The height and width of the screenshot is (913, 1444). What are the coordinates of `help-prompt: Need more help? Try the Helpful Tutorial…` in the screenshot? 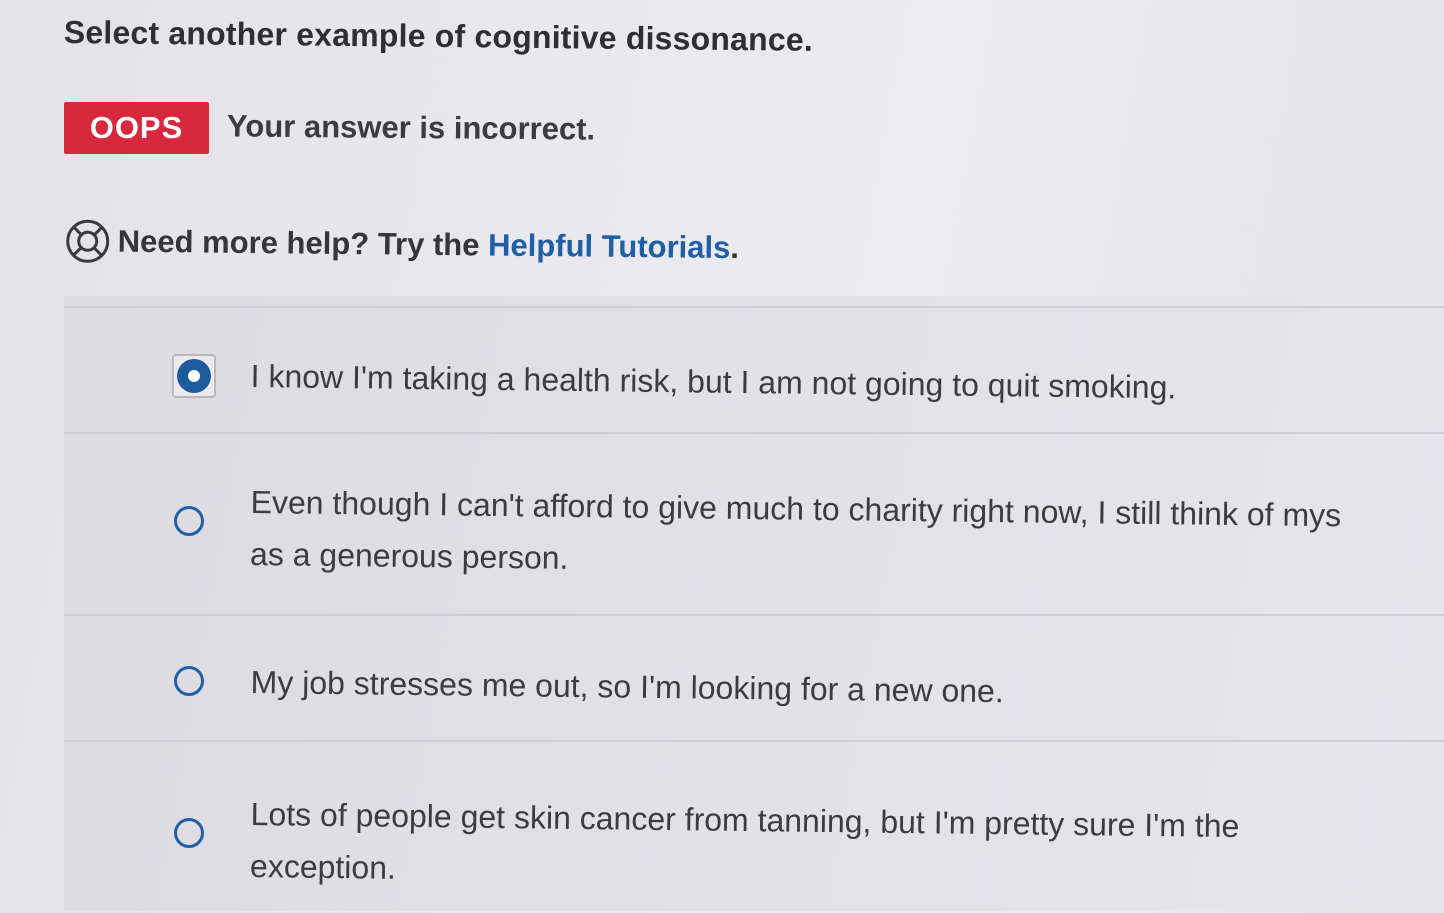 It's located at (400, 244).